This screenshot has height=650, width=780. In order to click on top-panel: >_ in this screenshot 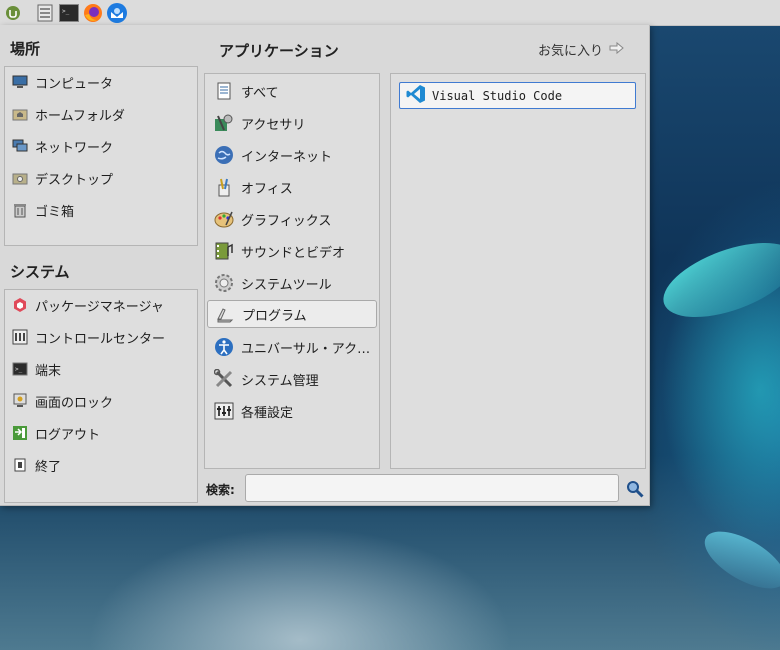, I will do `click(390, 13)`.